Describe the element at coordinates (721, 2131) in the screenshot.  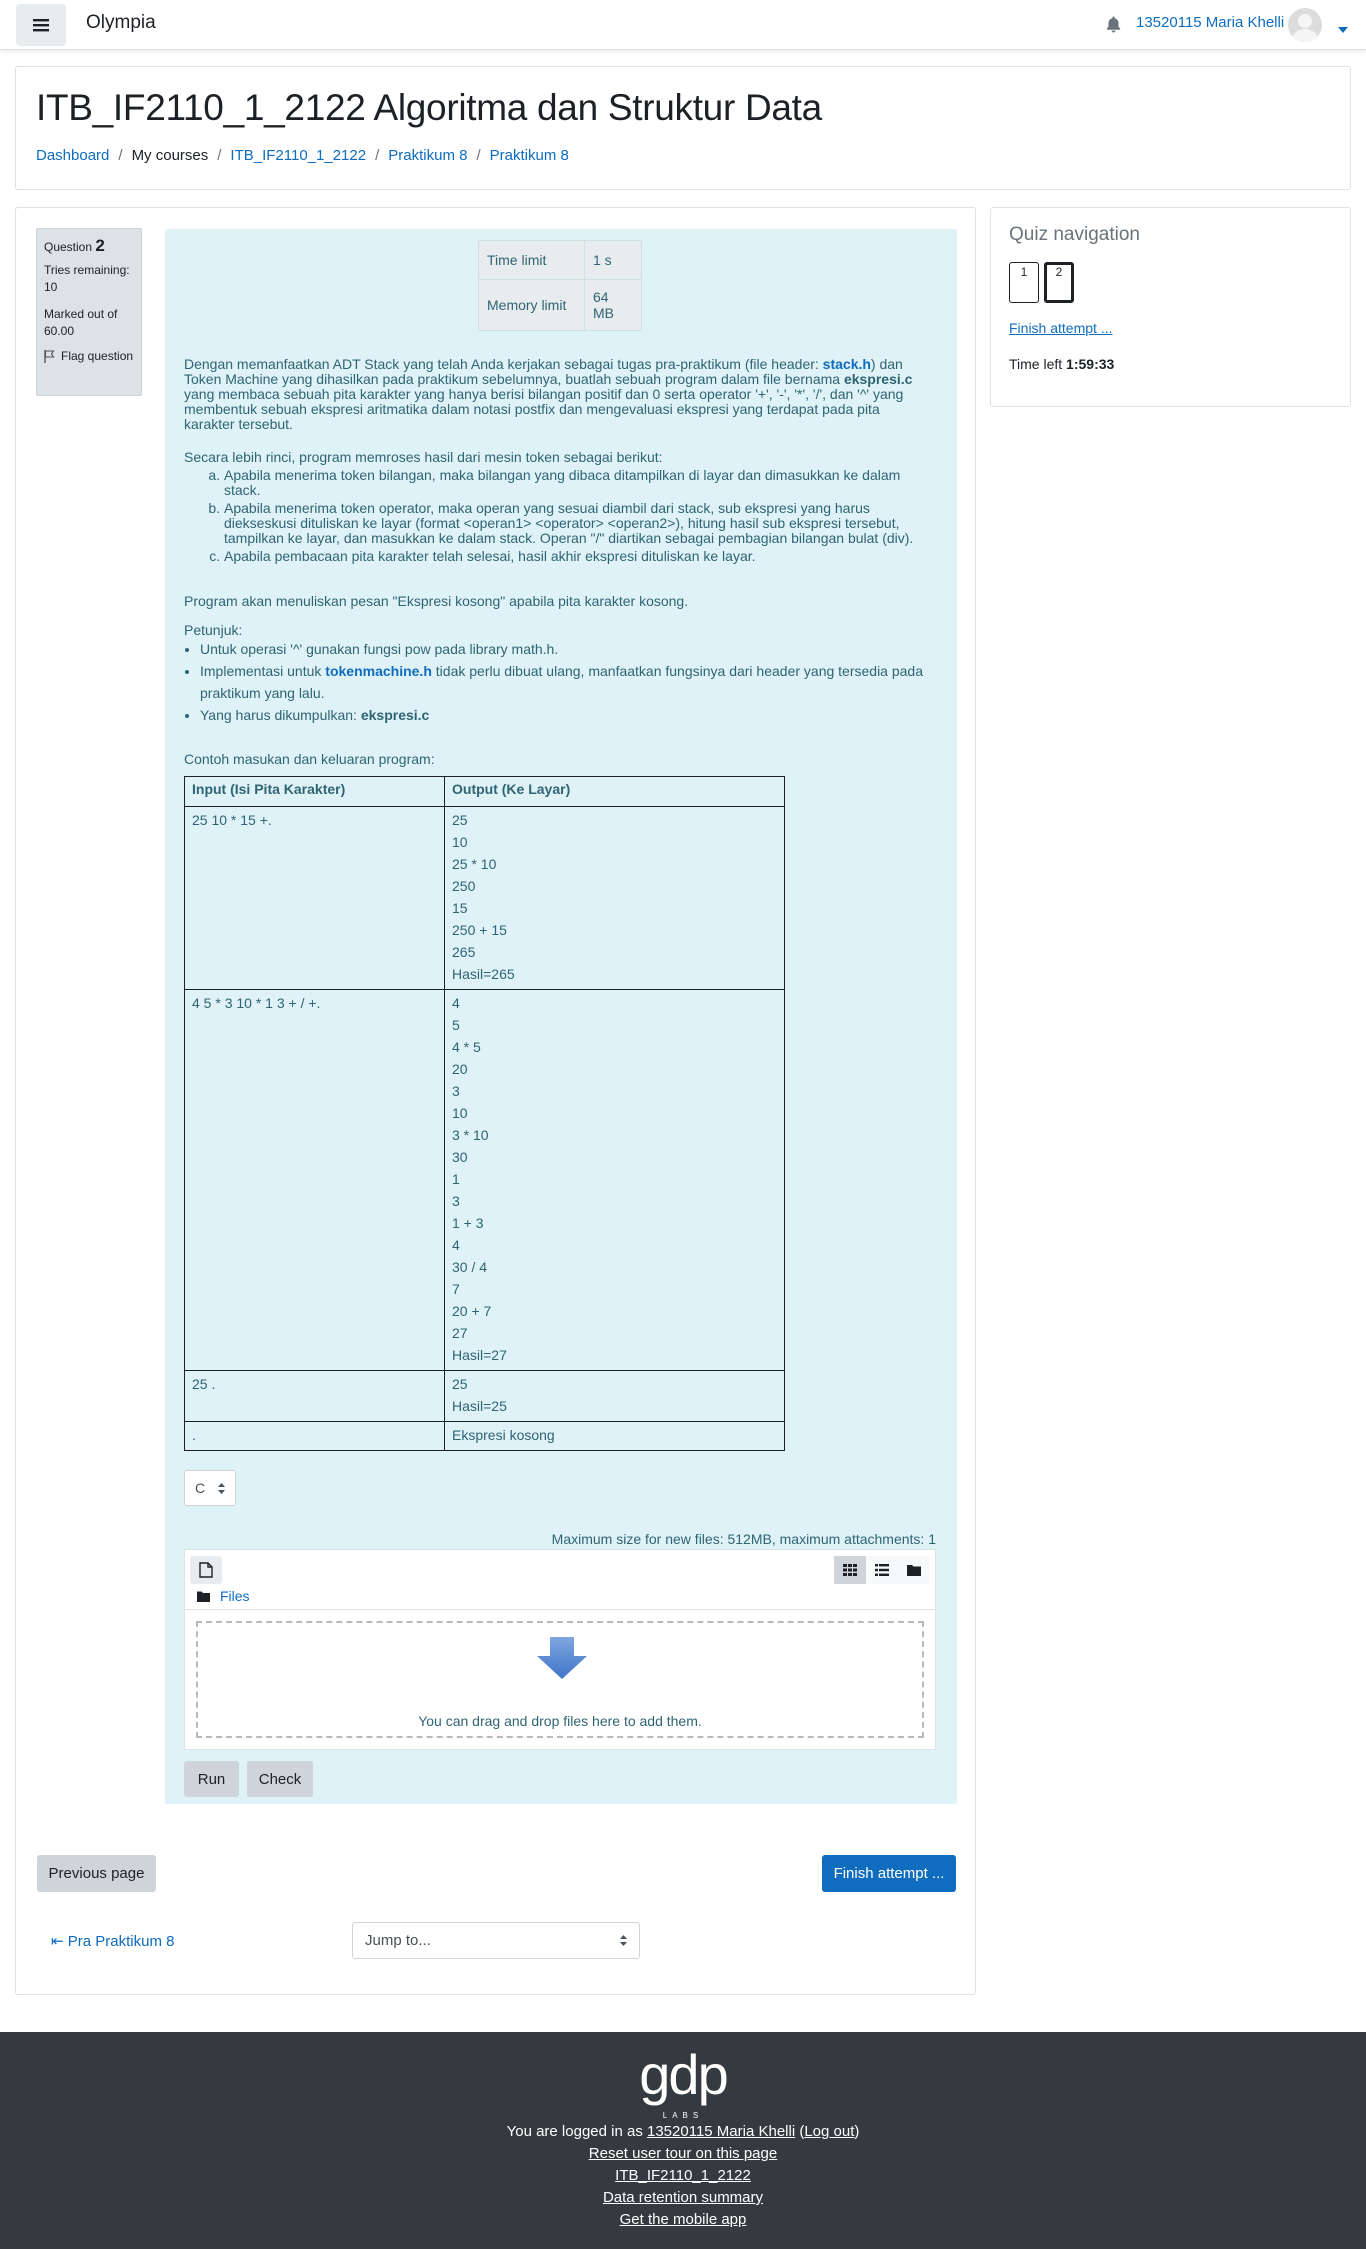
I see `footer-user-link: 13520115 Maria Khelli` at that location.